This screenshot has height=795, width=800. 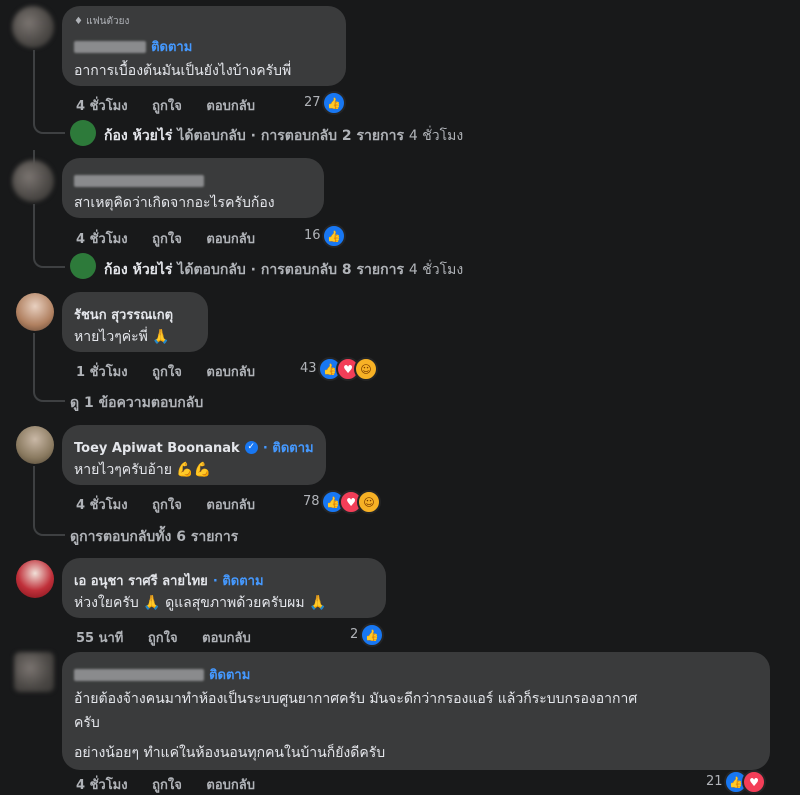 I want to click on diamond-icon: ♦, so click(x=78, y=21).